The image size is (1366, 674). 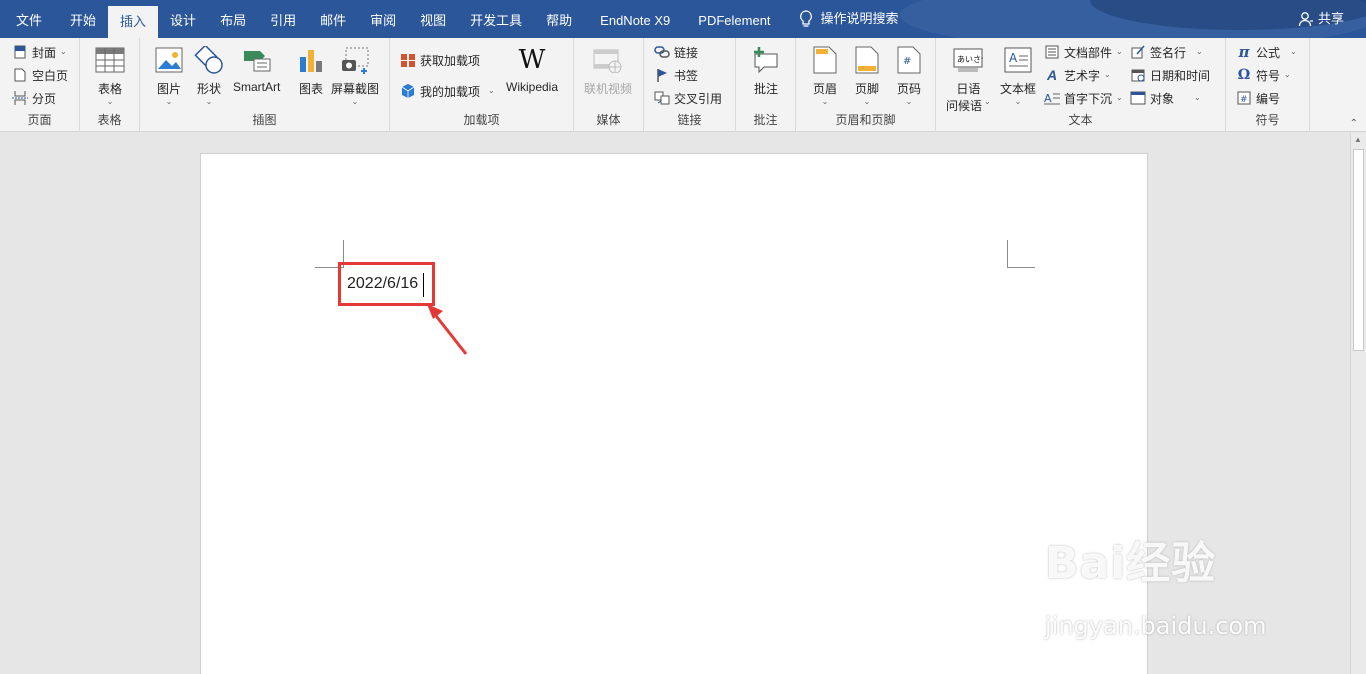 I want to click on pi-icon: π, so click(x=1244, y=52).